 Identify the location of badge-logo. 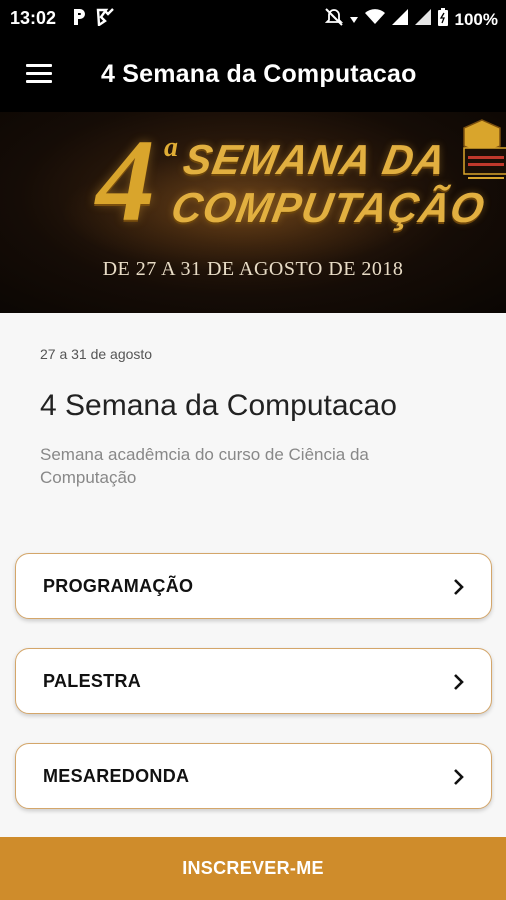
(484, 149).